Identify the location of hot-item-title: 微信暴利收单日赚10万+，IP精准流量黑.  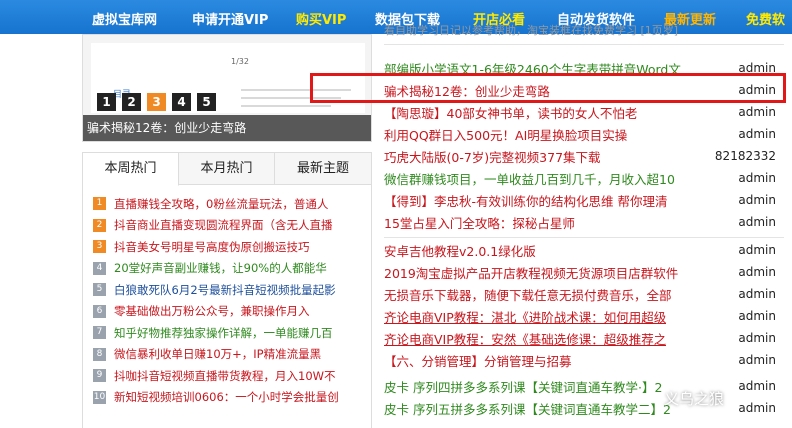
(217, 354).